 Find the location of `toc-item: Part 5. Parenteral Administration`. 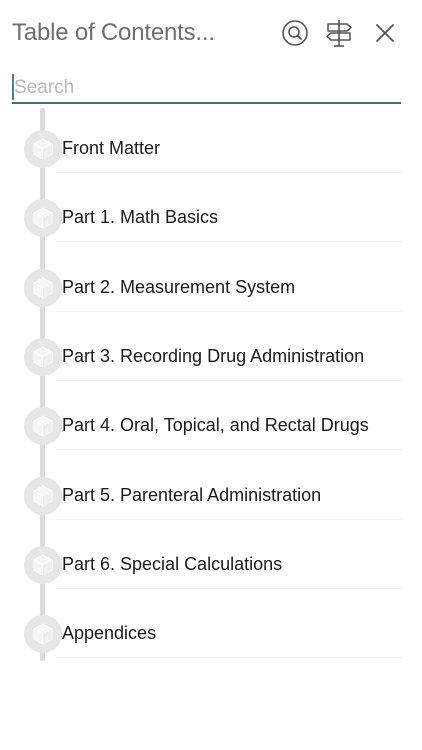

toc-item: Part 5. Parenteral Administration is located at coordinates (211, 485).